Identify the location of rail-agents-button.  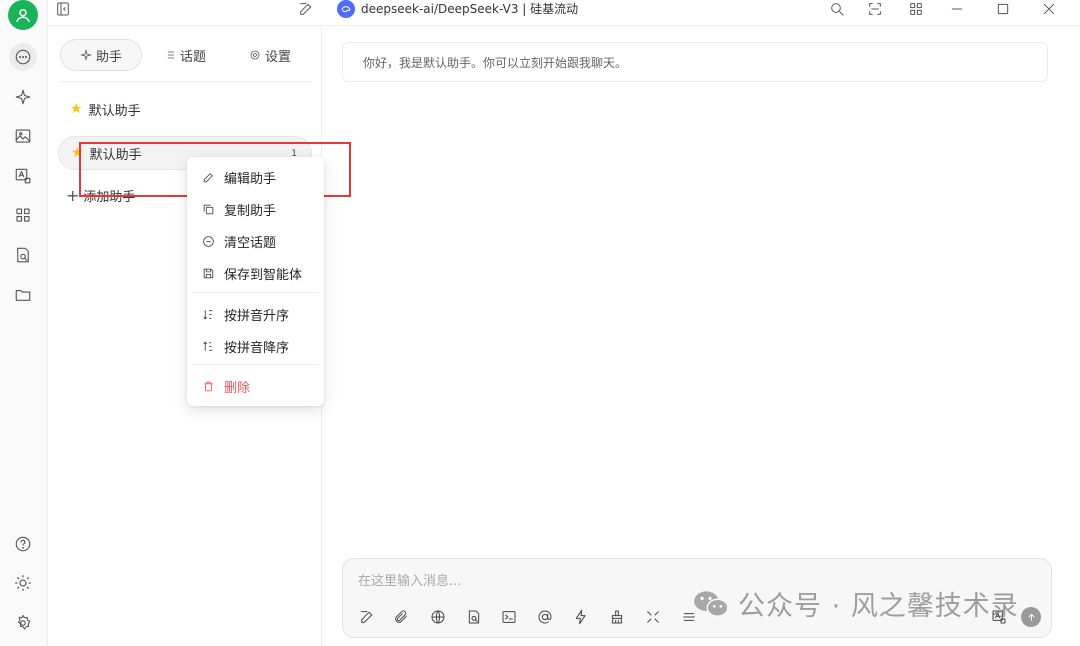
(23, 97).